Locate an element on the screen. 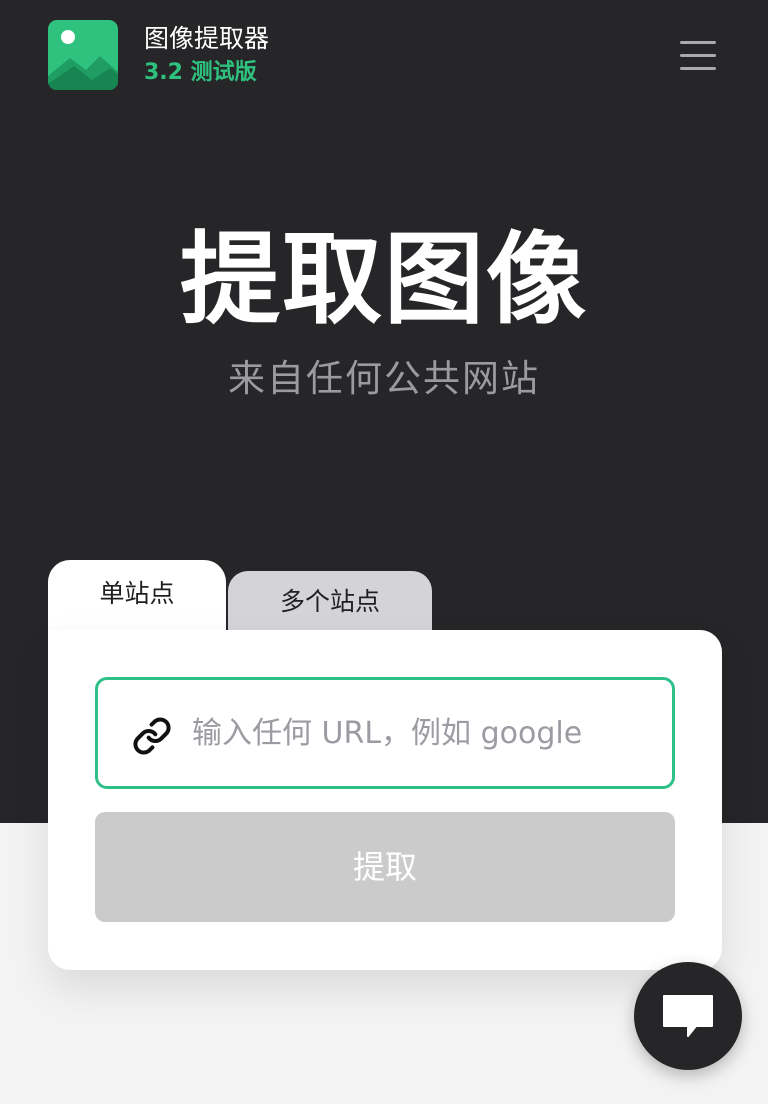  image-icon is located at coordinates (83, 55).